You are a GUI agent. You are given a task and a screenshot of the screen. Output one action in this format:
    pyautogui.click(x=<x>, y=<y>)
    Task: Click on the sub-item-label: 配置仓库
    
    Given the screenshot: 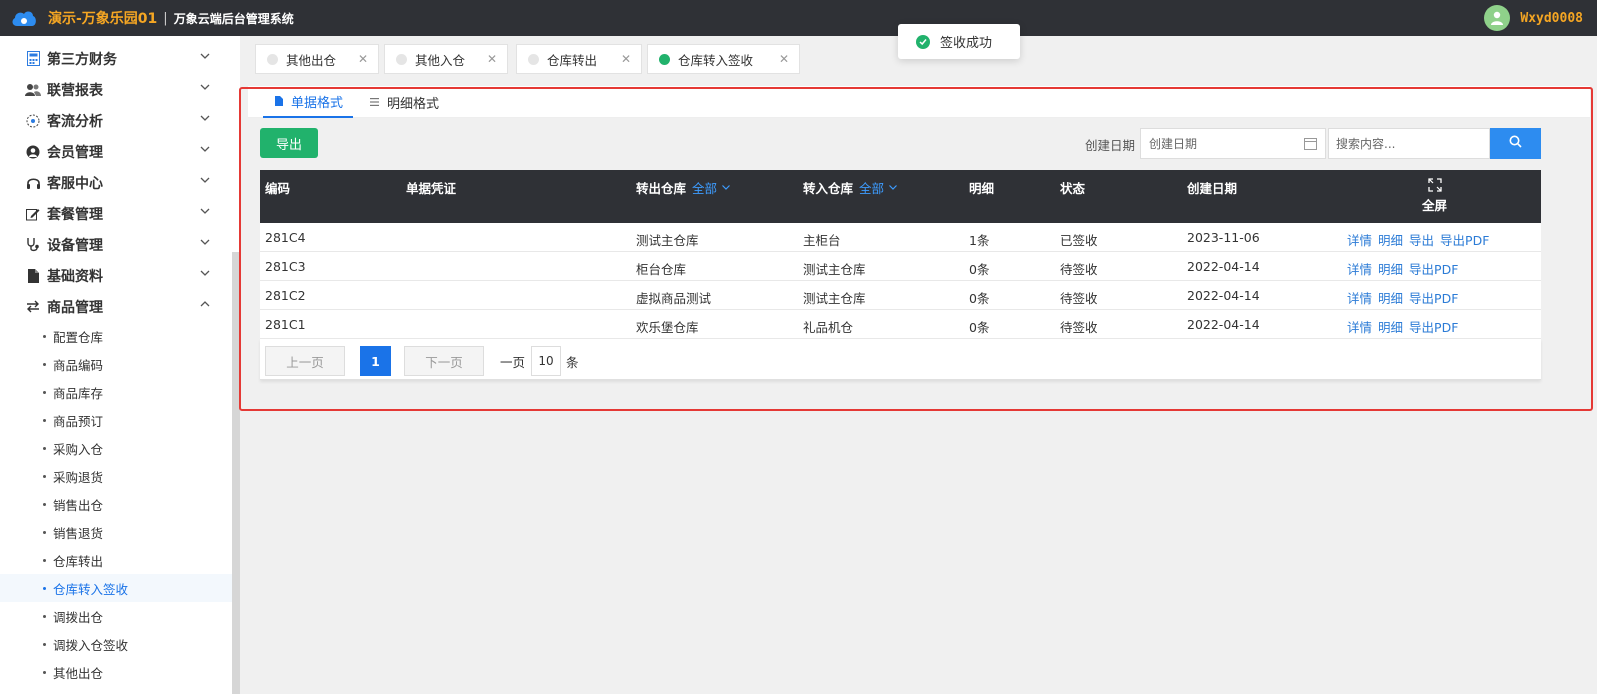 What is the action you would take?
    pyautogui.click(x=78, y=337)
    